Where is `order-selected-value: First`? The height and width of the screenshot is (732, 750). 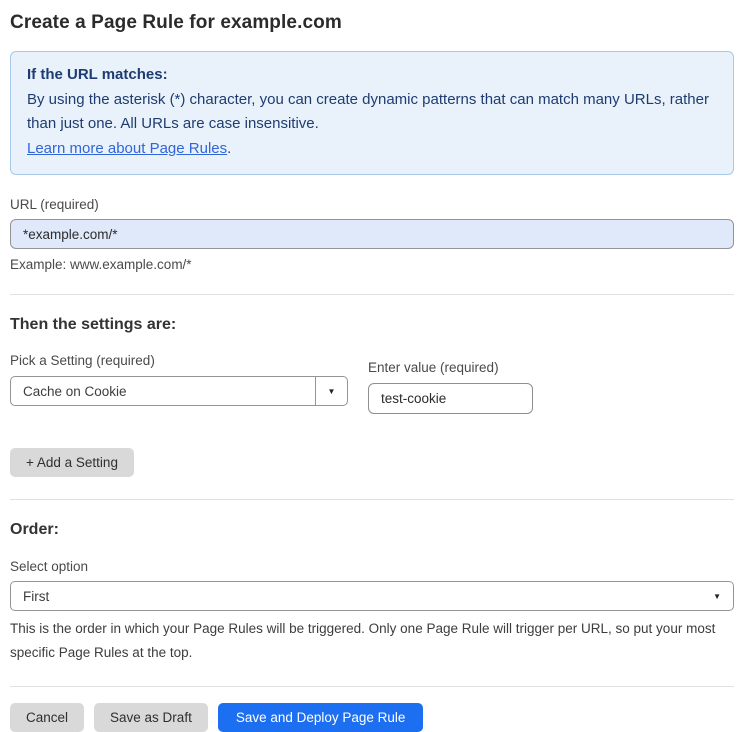 order-selected-value: First is located at coordinates (36, 596).